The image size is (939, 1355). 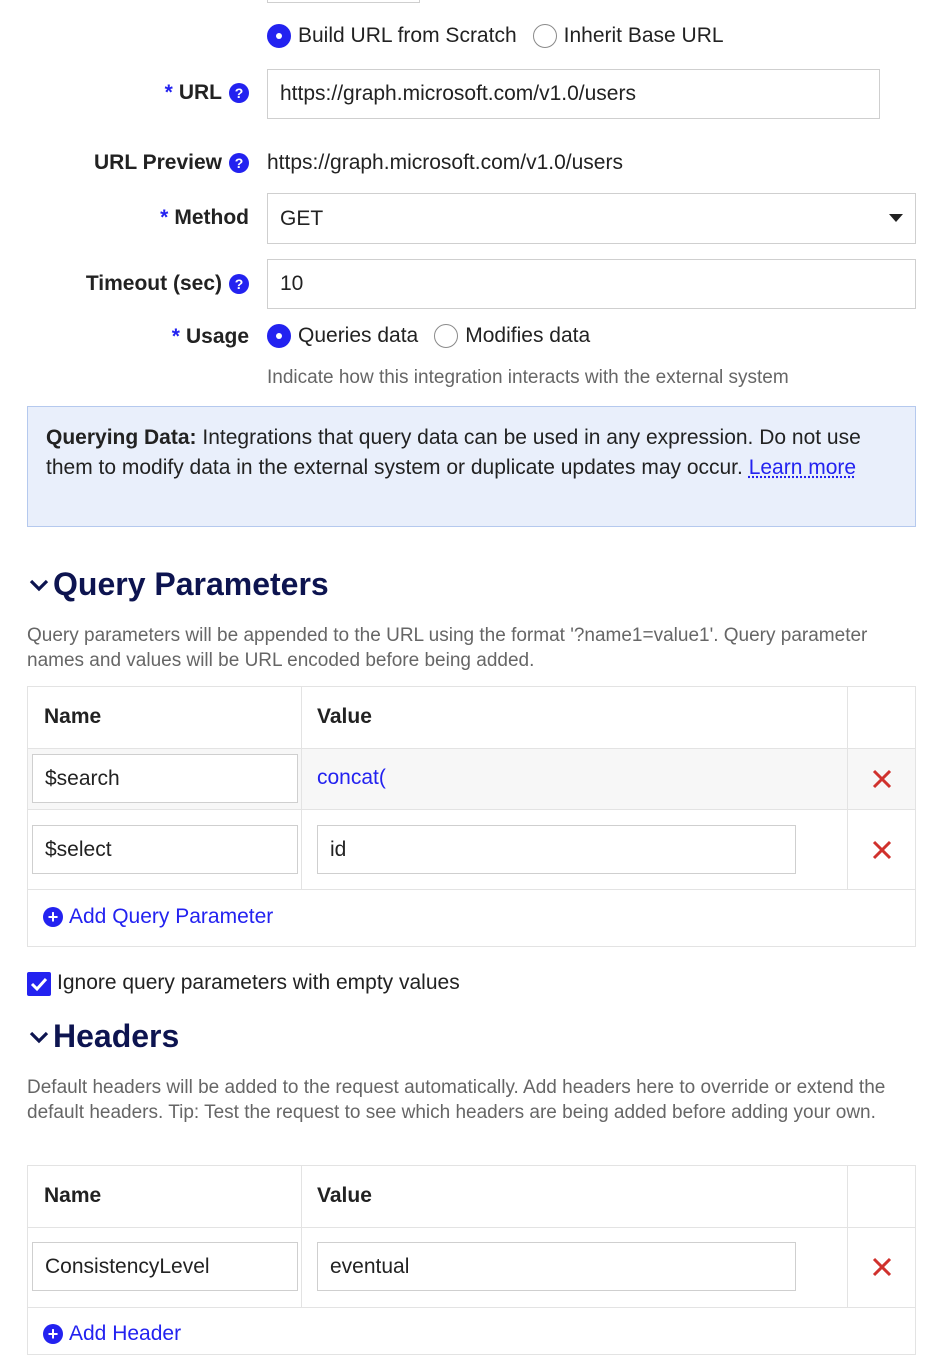 What do you see at coordinates (343, 1) in the screenshot?
I see `top-partial-field` at bounding box center [343, 1].